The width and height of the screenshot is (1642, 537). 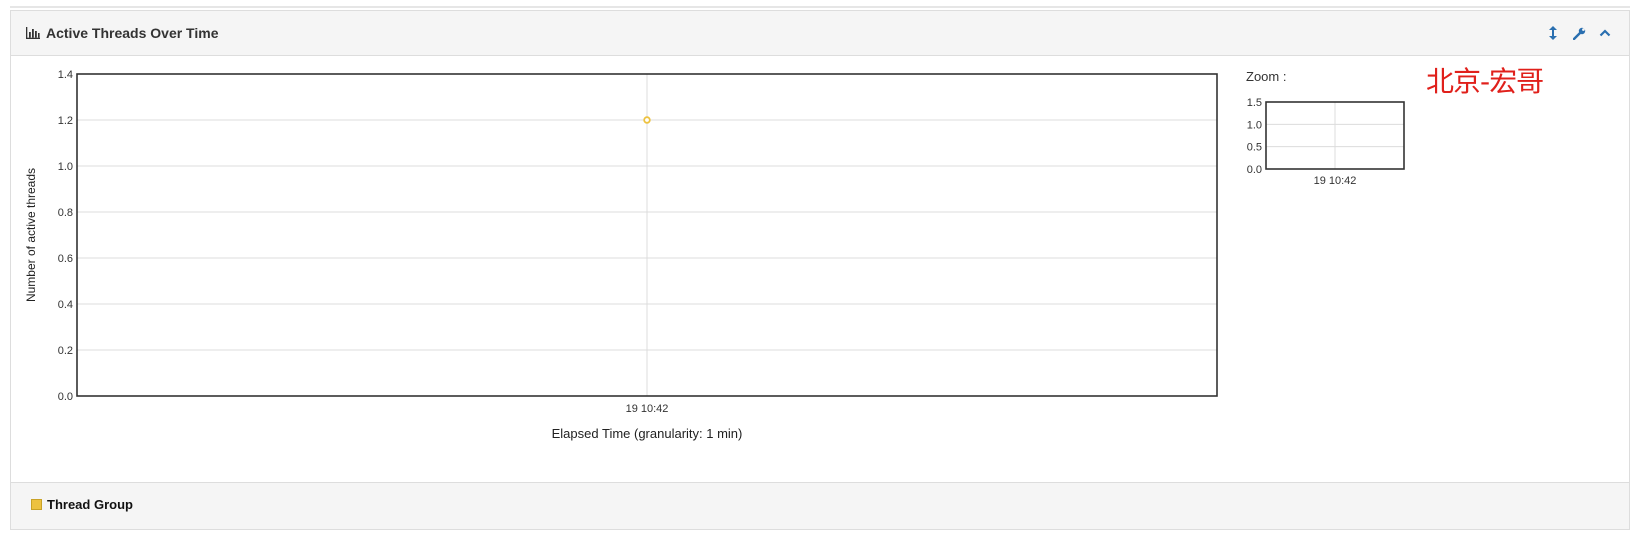 I want to click on y-axis-label: Number of active threads, so click(x=31, y=235).